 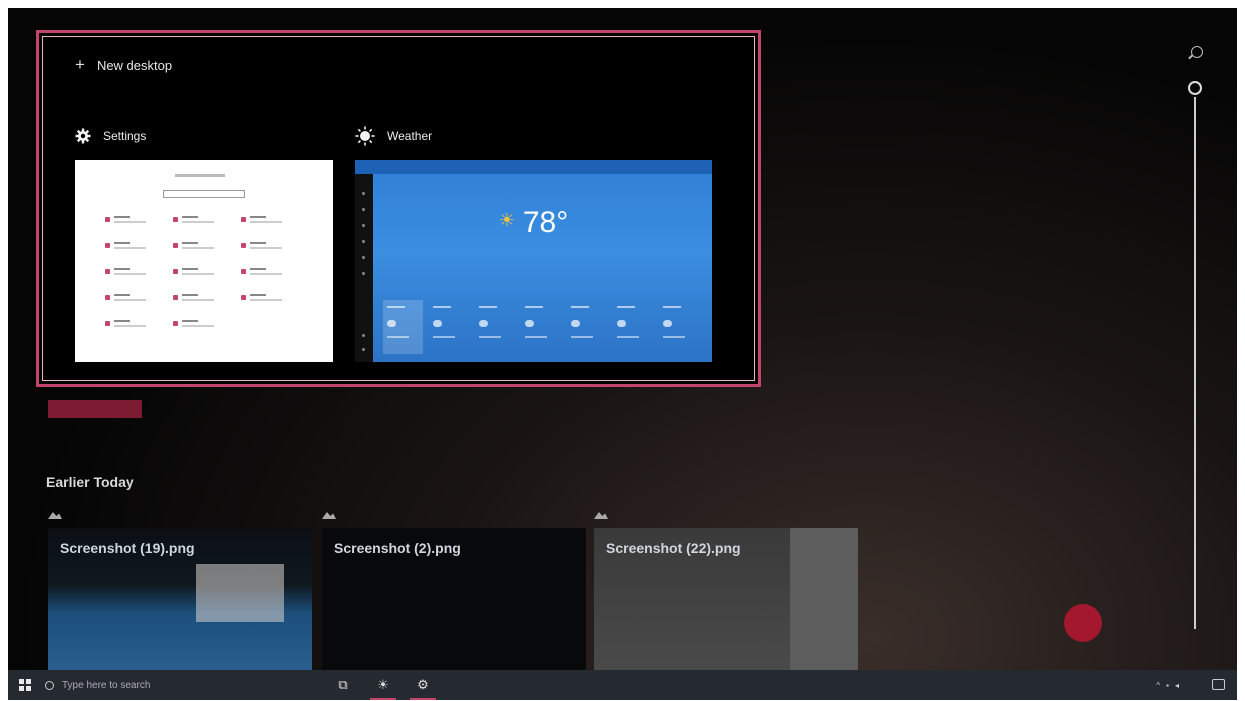 I want to click on window-title-settings: Settings, so click(x=125, y=136).